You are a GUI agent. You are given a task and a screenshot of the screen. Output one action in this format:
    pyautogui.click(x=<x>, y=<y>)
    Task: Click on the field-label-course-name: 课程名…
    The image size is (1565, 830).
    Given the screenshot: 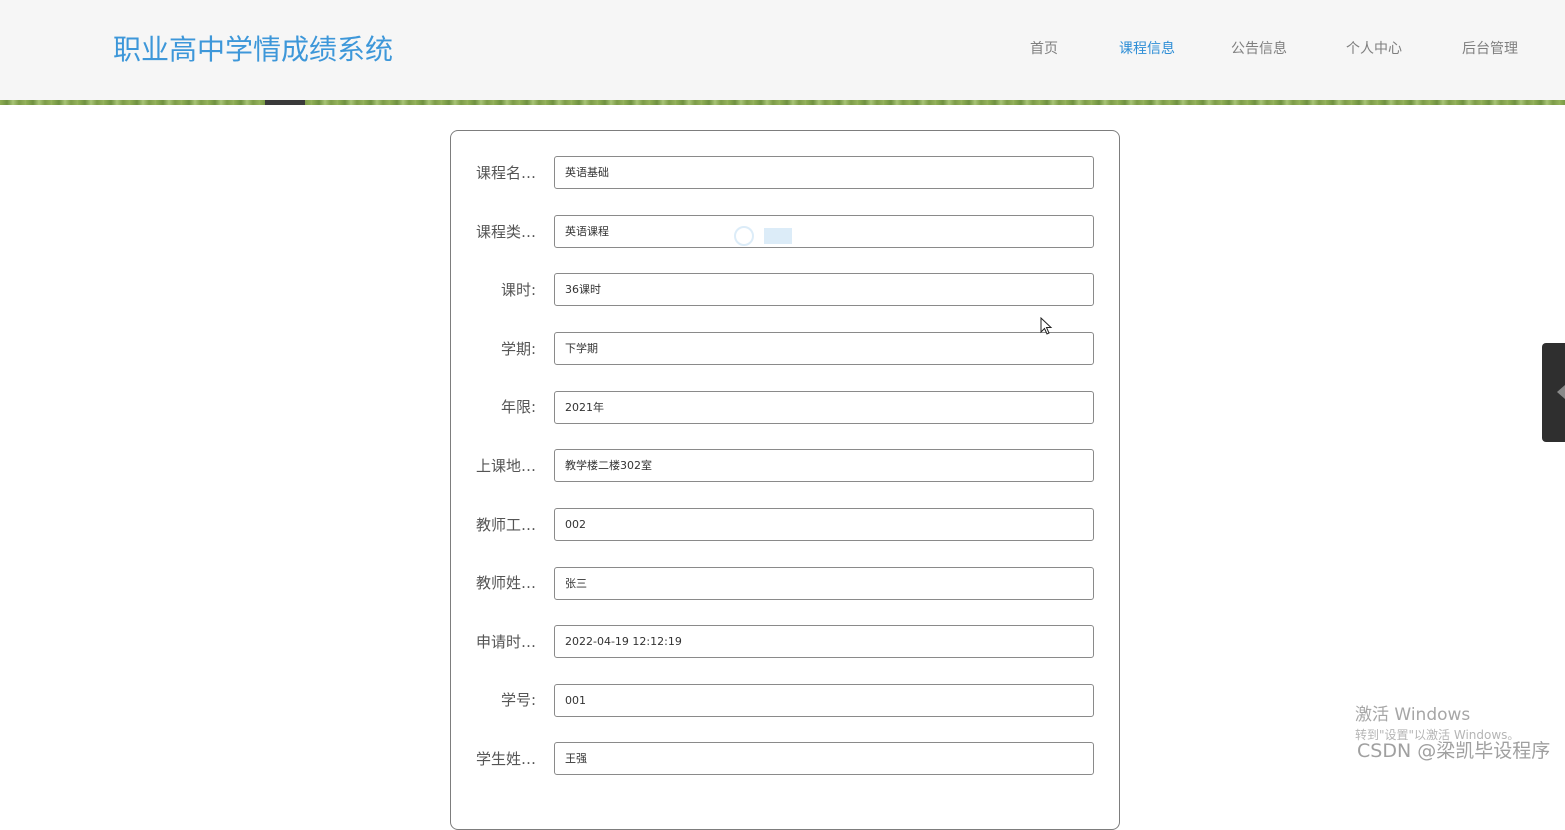 What is the action you would take?
    pyautogui.click(x=505, y=173)
    